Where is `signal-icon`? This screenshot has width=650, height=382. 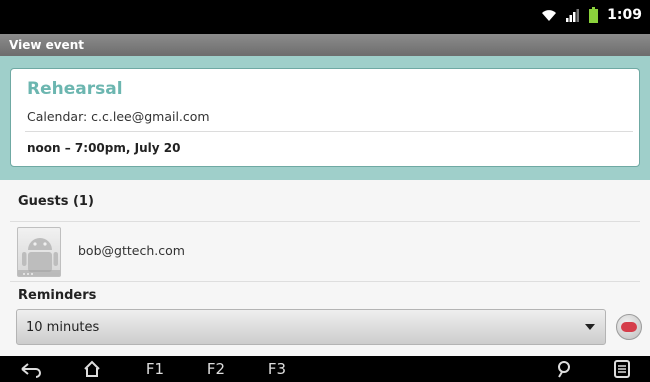
signal-icon is located at coordinates (573, 15).